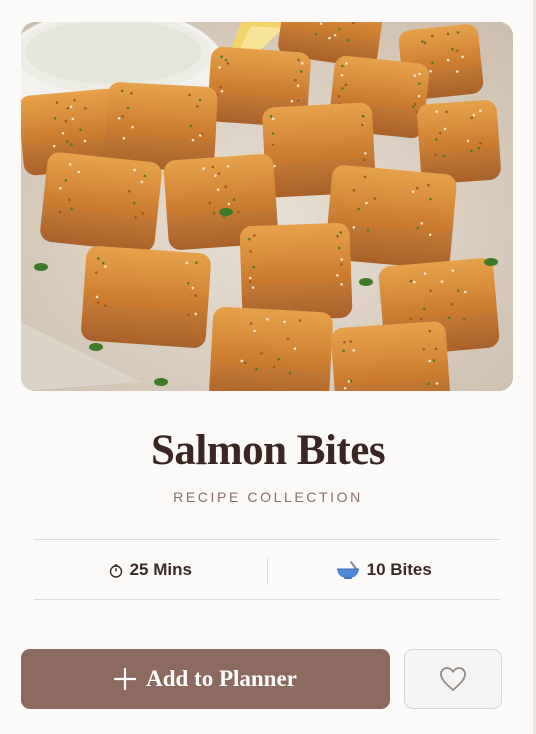 This screenshot has height=734, width=536. I want to click on recipe-title: Salmon Bites, so click(268, 450).